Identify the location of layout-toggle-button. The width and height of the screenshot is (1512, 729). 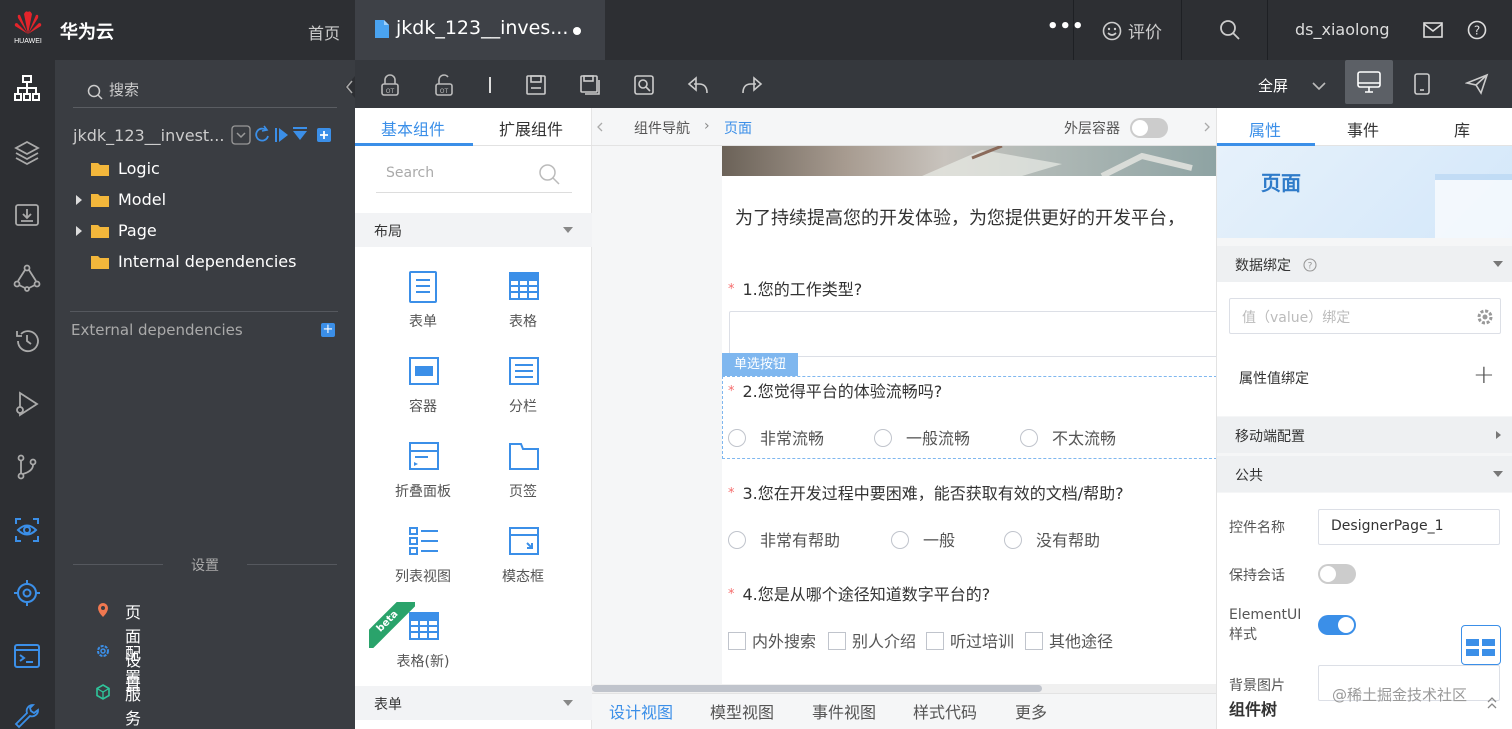
(1481, 645).